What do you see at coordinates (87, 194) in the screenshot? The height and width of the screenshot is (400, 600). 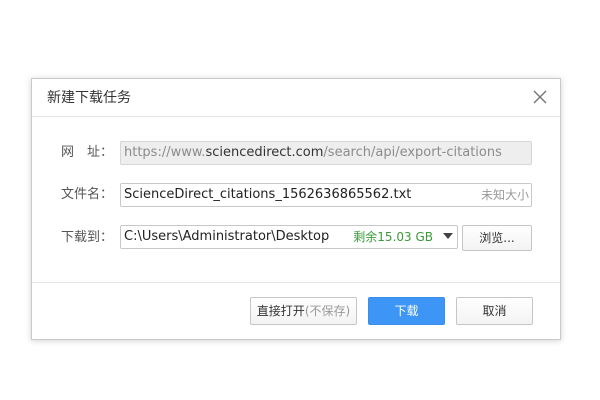 I see `filename-label: 文件名：` at bounding box center [87, 194].